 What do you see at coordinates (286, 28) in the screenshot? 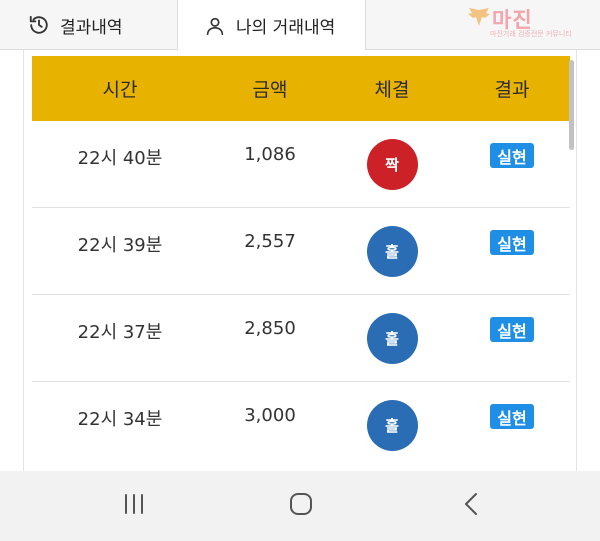
I see `tab-my-trades-label: 나의 거래내역` at bounding box center [286, 28].